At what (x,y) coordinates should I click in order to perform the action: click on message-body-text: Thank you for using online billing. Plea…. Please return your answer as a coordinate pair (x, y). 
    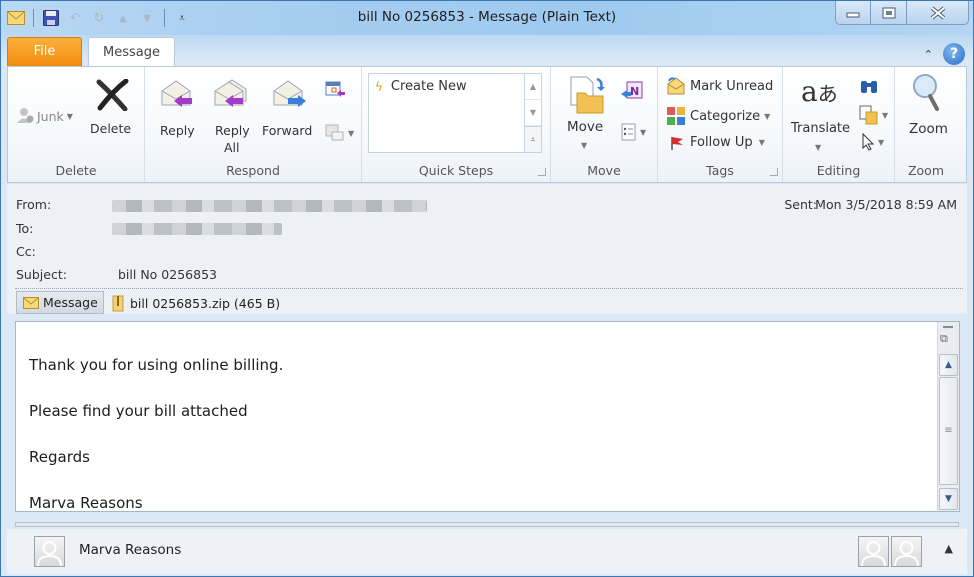
    Looking at the image, I should click on (156, 434).